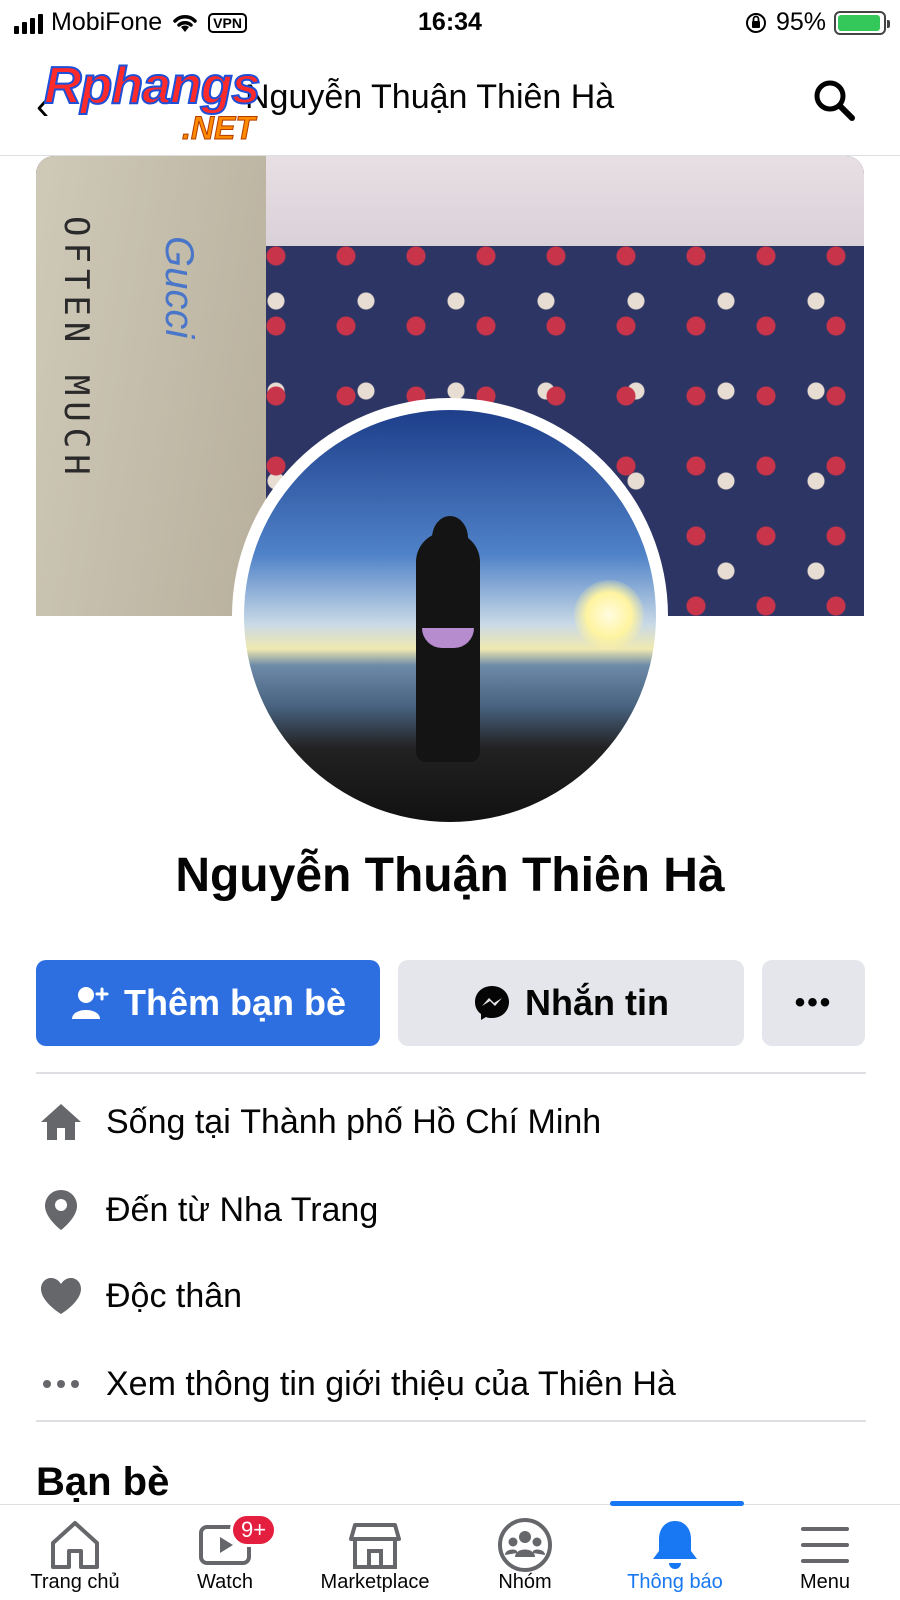 This screenshot has height=1600, width=900. Describe the element at coordinates (609, 615) in the screenshot. I see `sun-shape` at that location.